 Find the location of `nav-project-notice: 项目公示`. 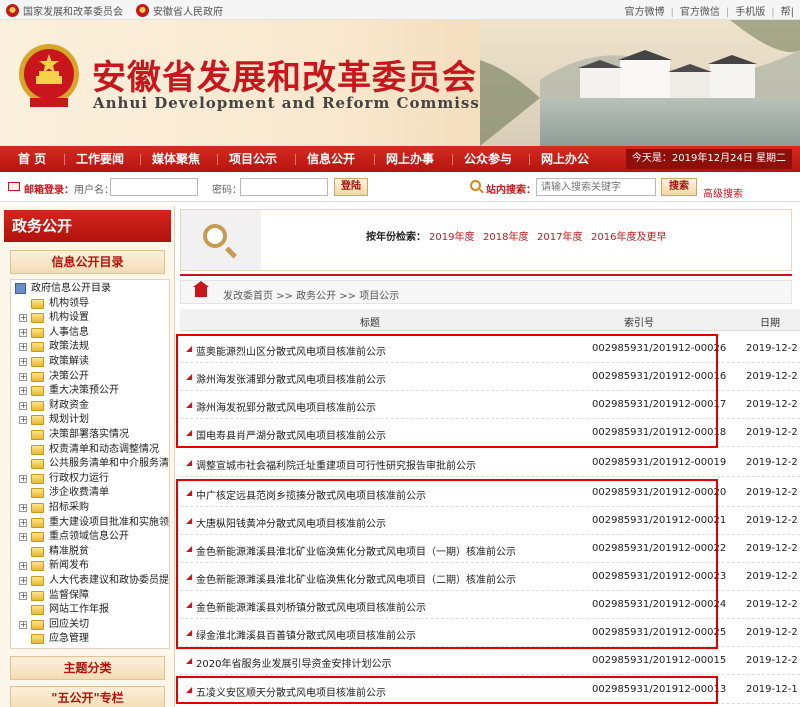

nav-project-notice: 项目公示 is located at coordinates (253, 159).